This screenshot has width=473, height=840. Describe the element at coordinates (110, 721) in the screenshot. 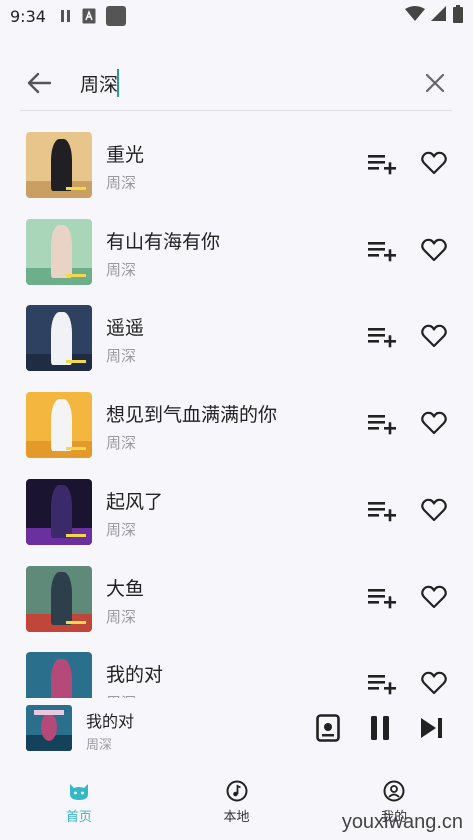

I see `mini-player-title: 我的对` at that location.